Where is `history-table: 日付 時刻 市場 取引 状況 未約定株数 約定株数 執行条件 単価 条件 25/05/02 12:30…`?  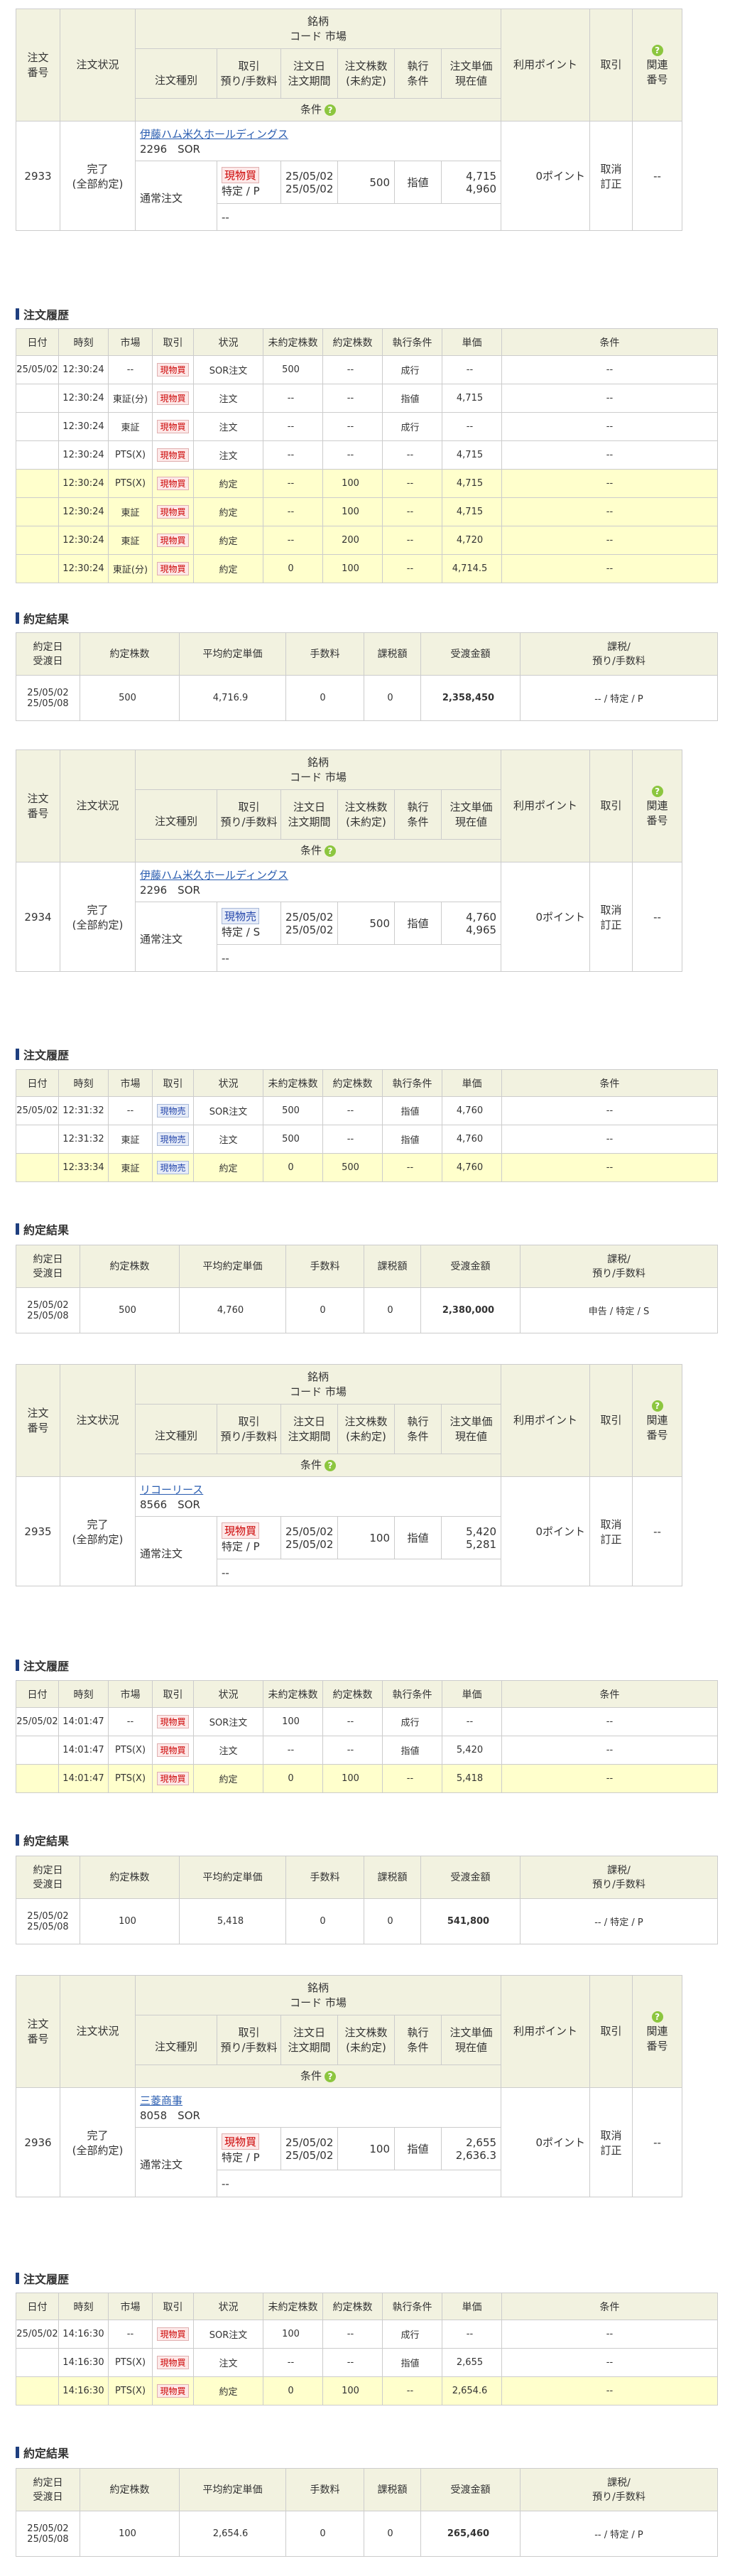 history-table: 日付 時刻 市場 取引 状況 未約定株数 約定株数 執行条件 単価 条件 25/05/02 12:30… is located at coordinates (367, 455).